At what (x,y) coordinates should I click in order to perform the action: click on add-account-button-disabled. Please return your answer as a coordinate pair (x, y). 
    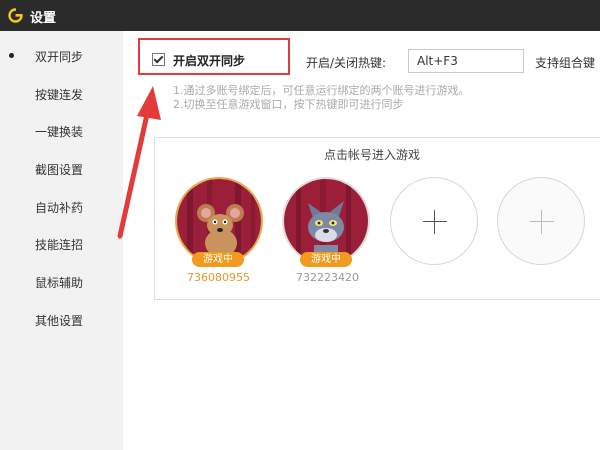
    Looking at the image, I should click on (541, 221).